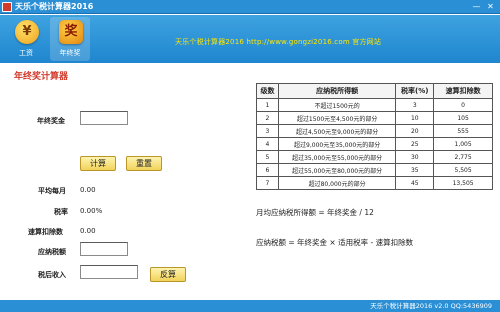 This screenshot has width=500, height=312. What do you see at coordinates (26, 53) in the screenshot?
I see `tool-salary-label: 工资` at bounding box center [26, 53].